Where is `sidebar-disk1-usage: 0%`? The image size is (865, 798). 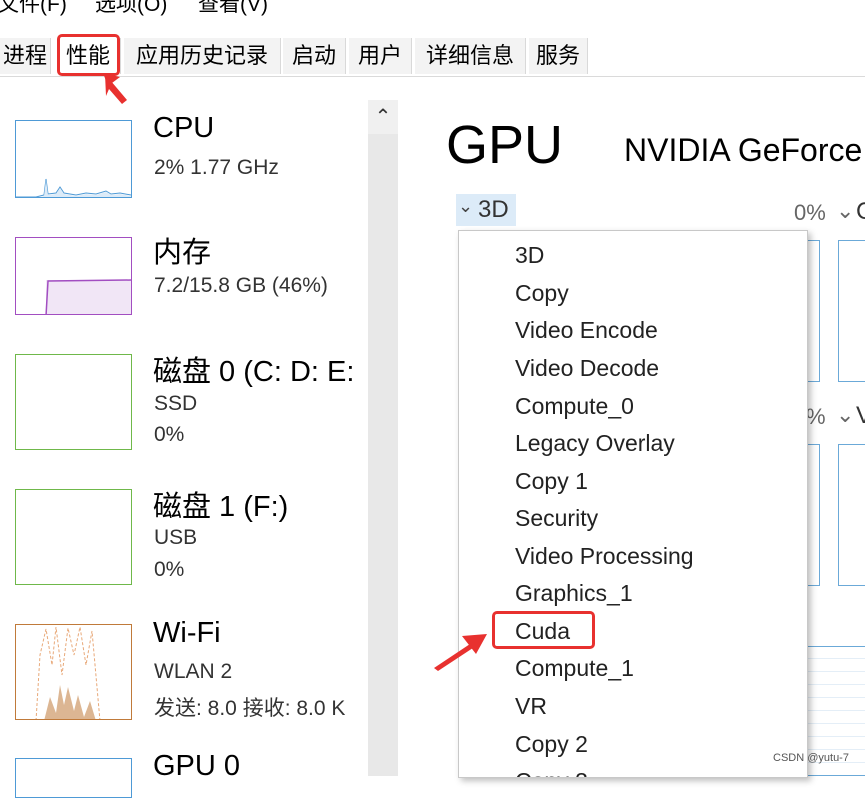
sidebar-disk1-usage: 0% is located at coordinates (169, 569).